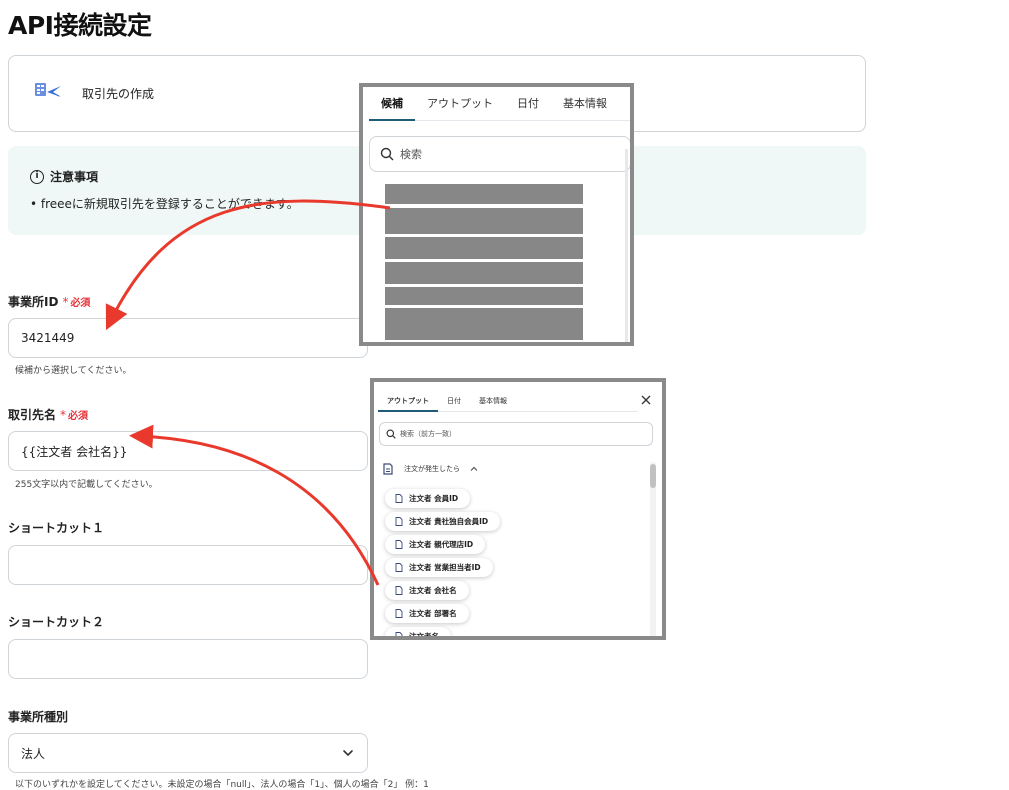 The height and width of the screenshot is (790, 1009). I want to click on trigger-icon, so click(388, 469).